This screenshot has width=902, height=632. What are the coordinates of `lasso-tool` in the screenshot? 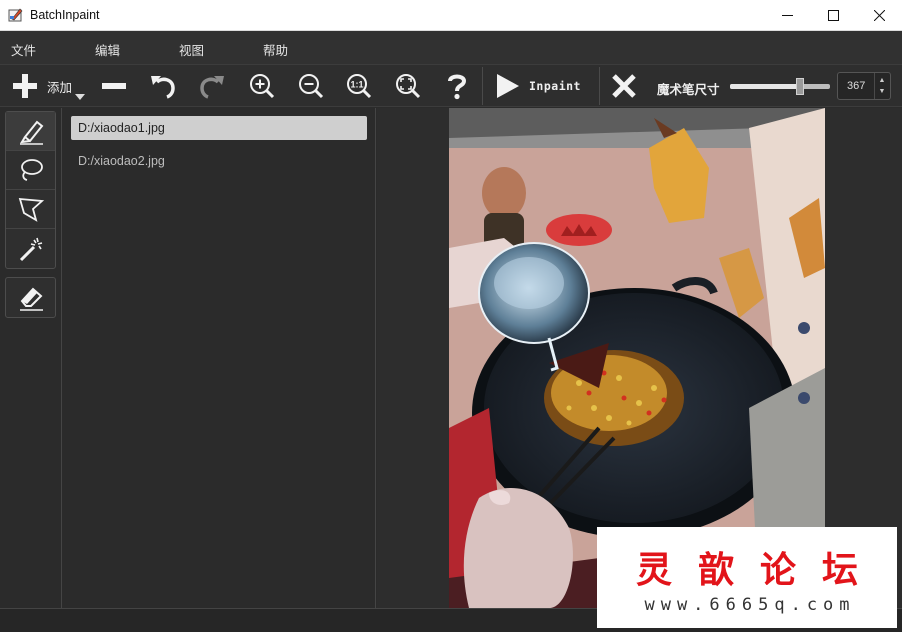 It's located at (30, 170).